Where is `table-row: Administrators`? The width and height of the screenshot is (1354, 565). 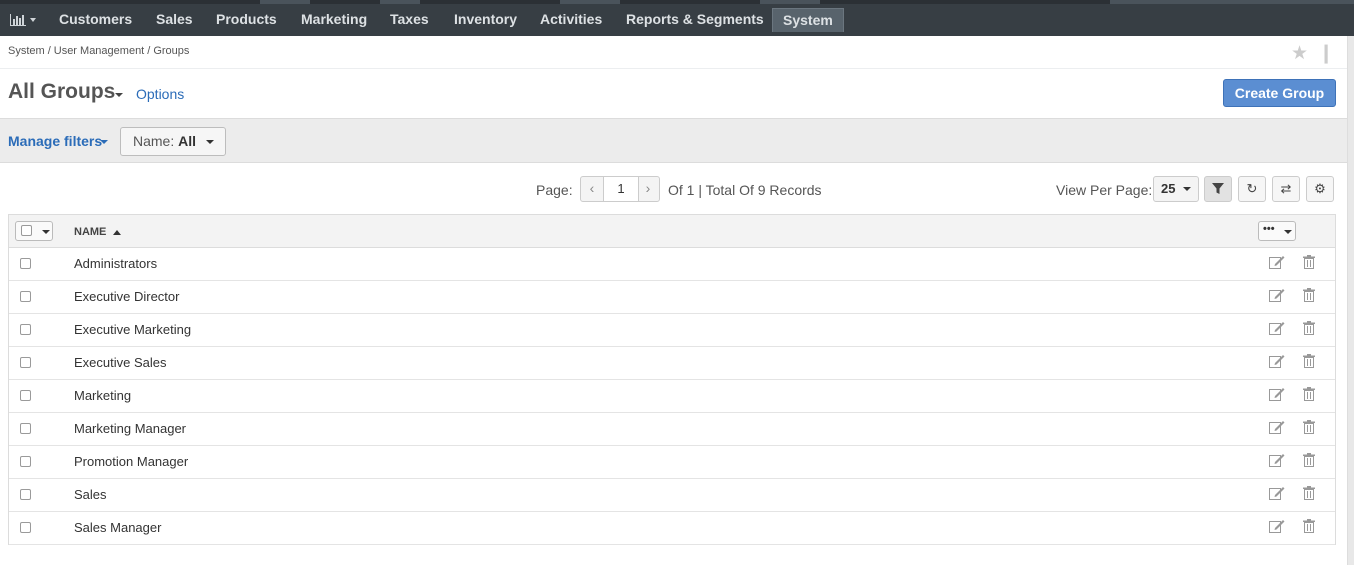 table-row: Administrators is located at coordinates (672, 264).